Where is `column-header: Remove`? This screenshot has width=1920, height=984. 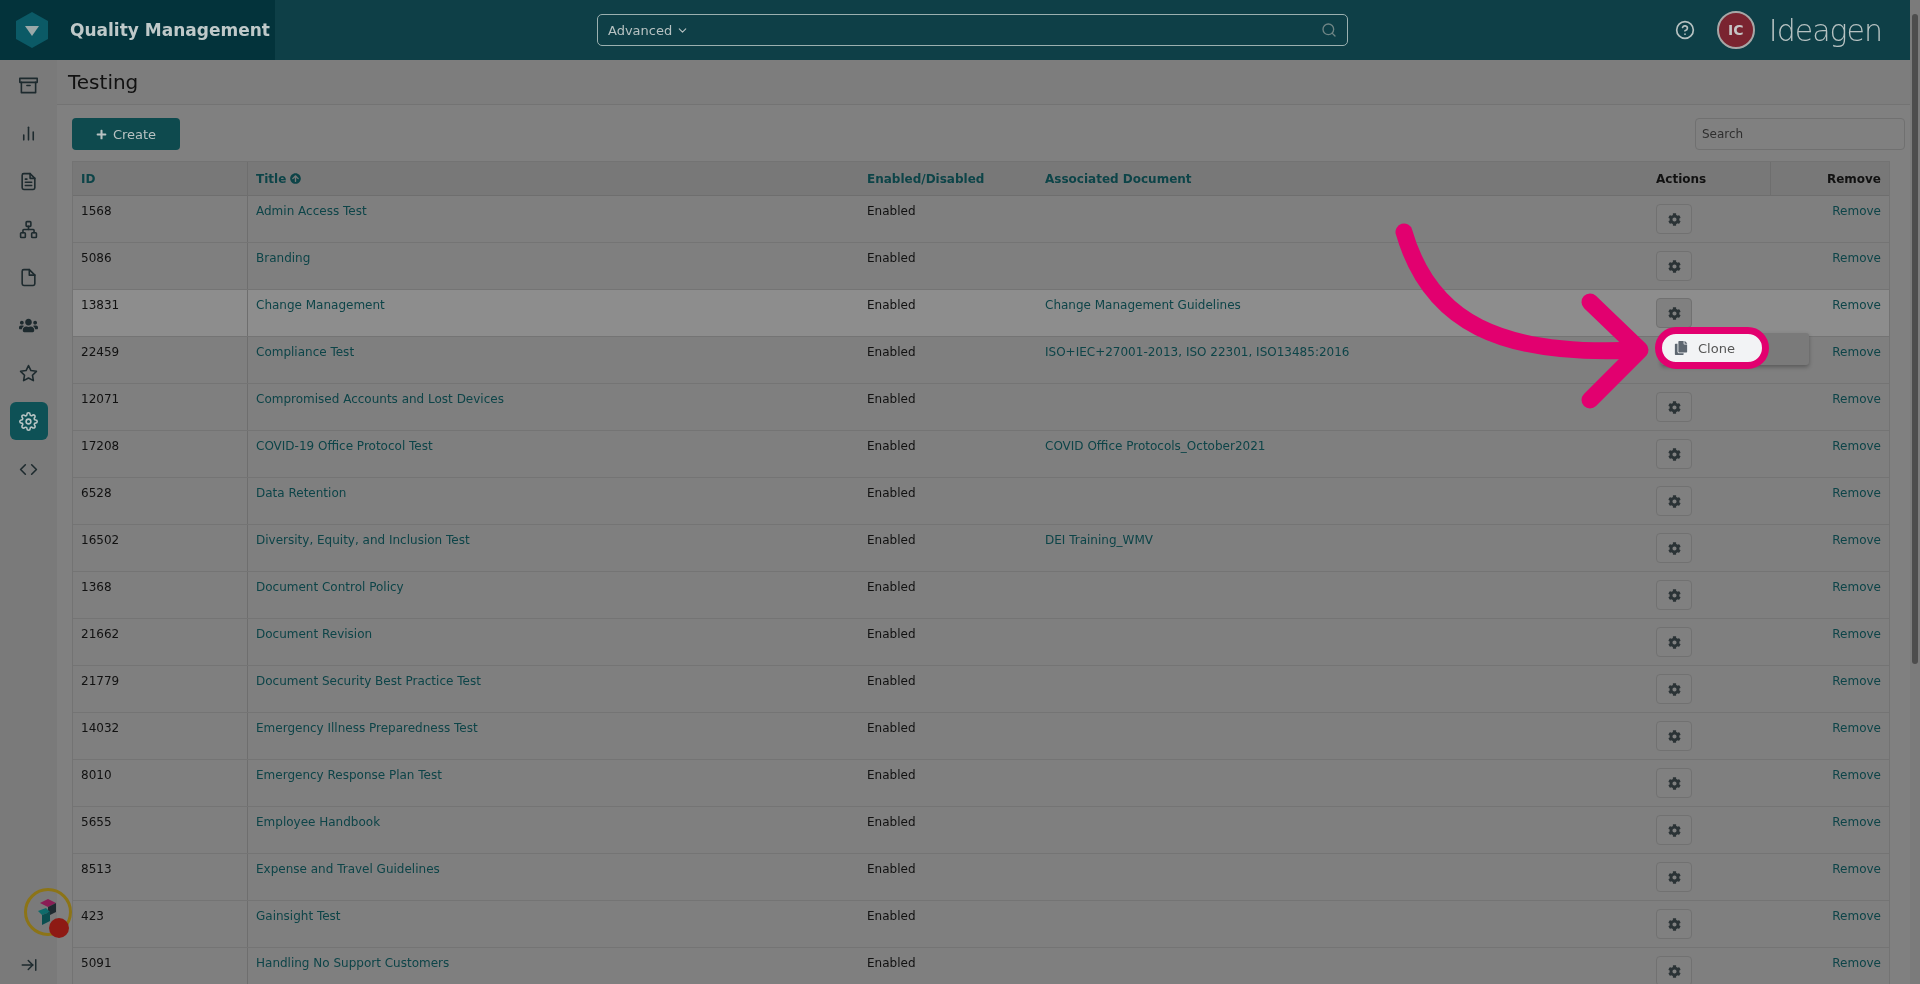 column-header: Remove is located at coordinates (1853, 178).